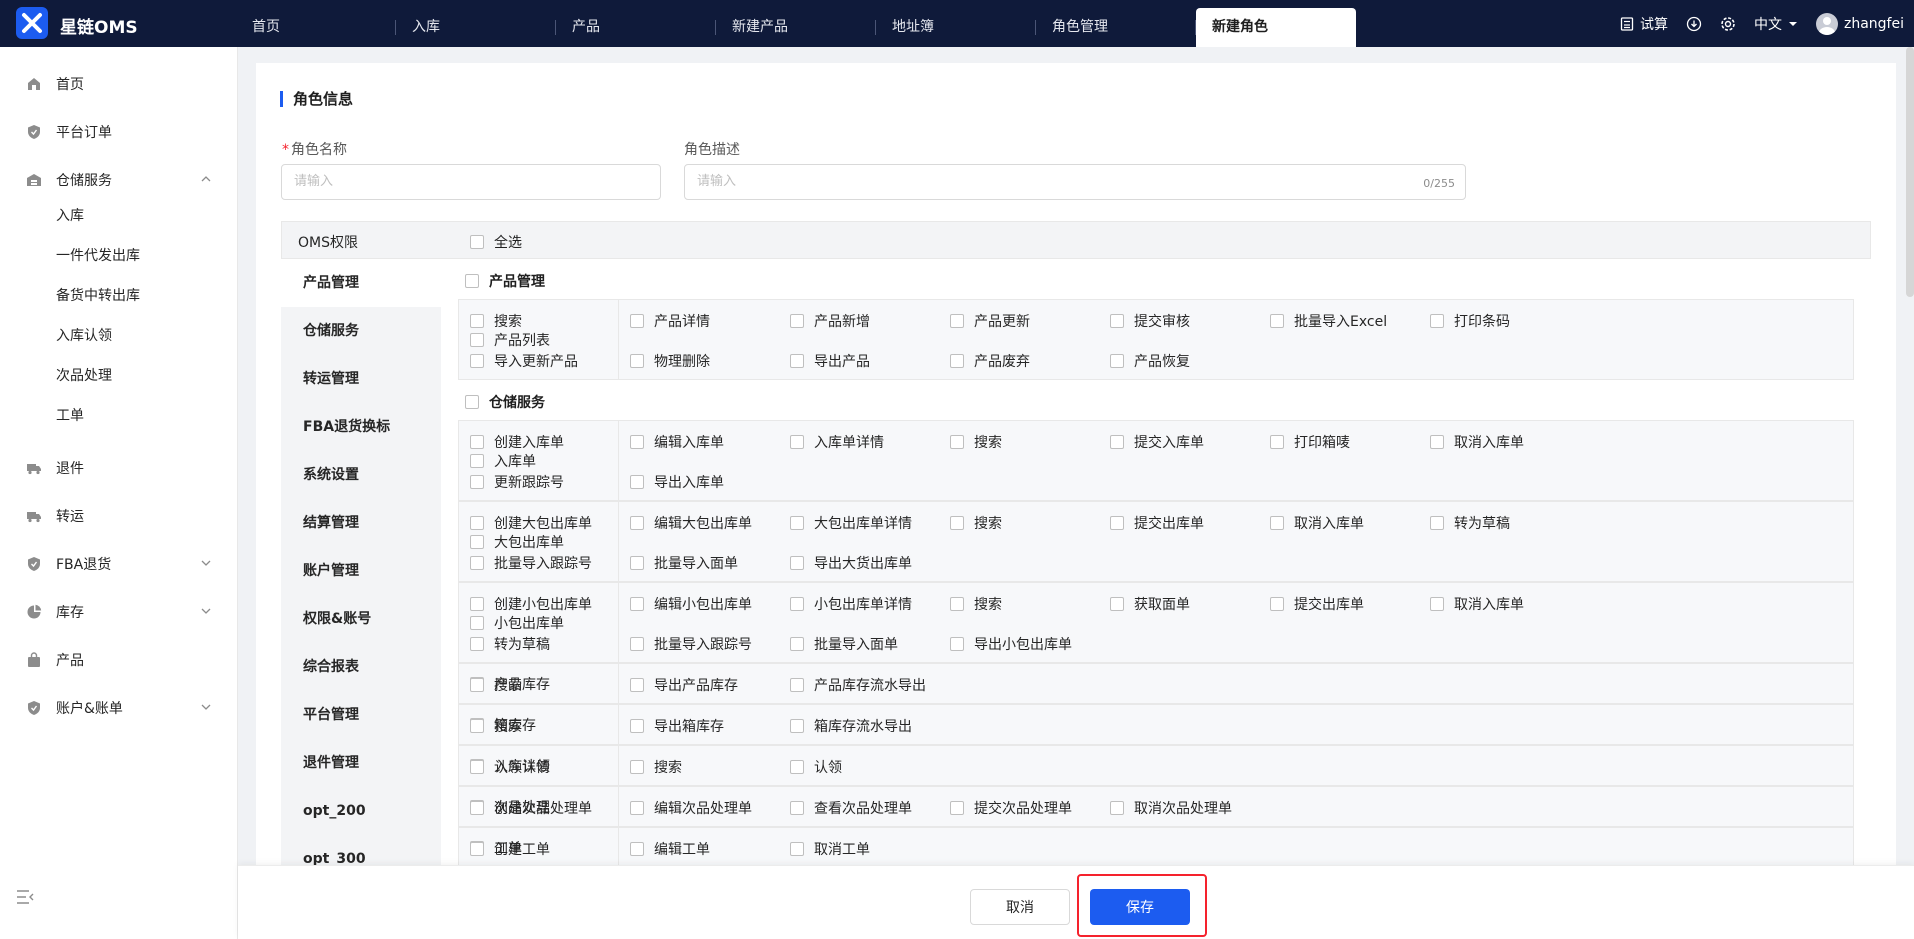  What do you see at coordinates (670, 361) in the screenshot?
I see `permission-option: 物理删除` at bounding box center [670, 361].